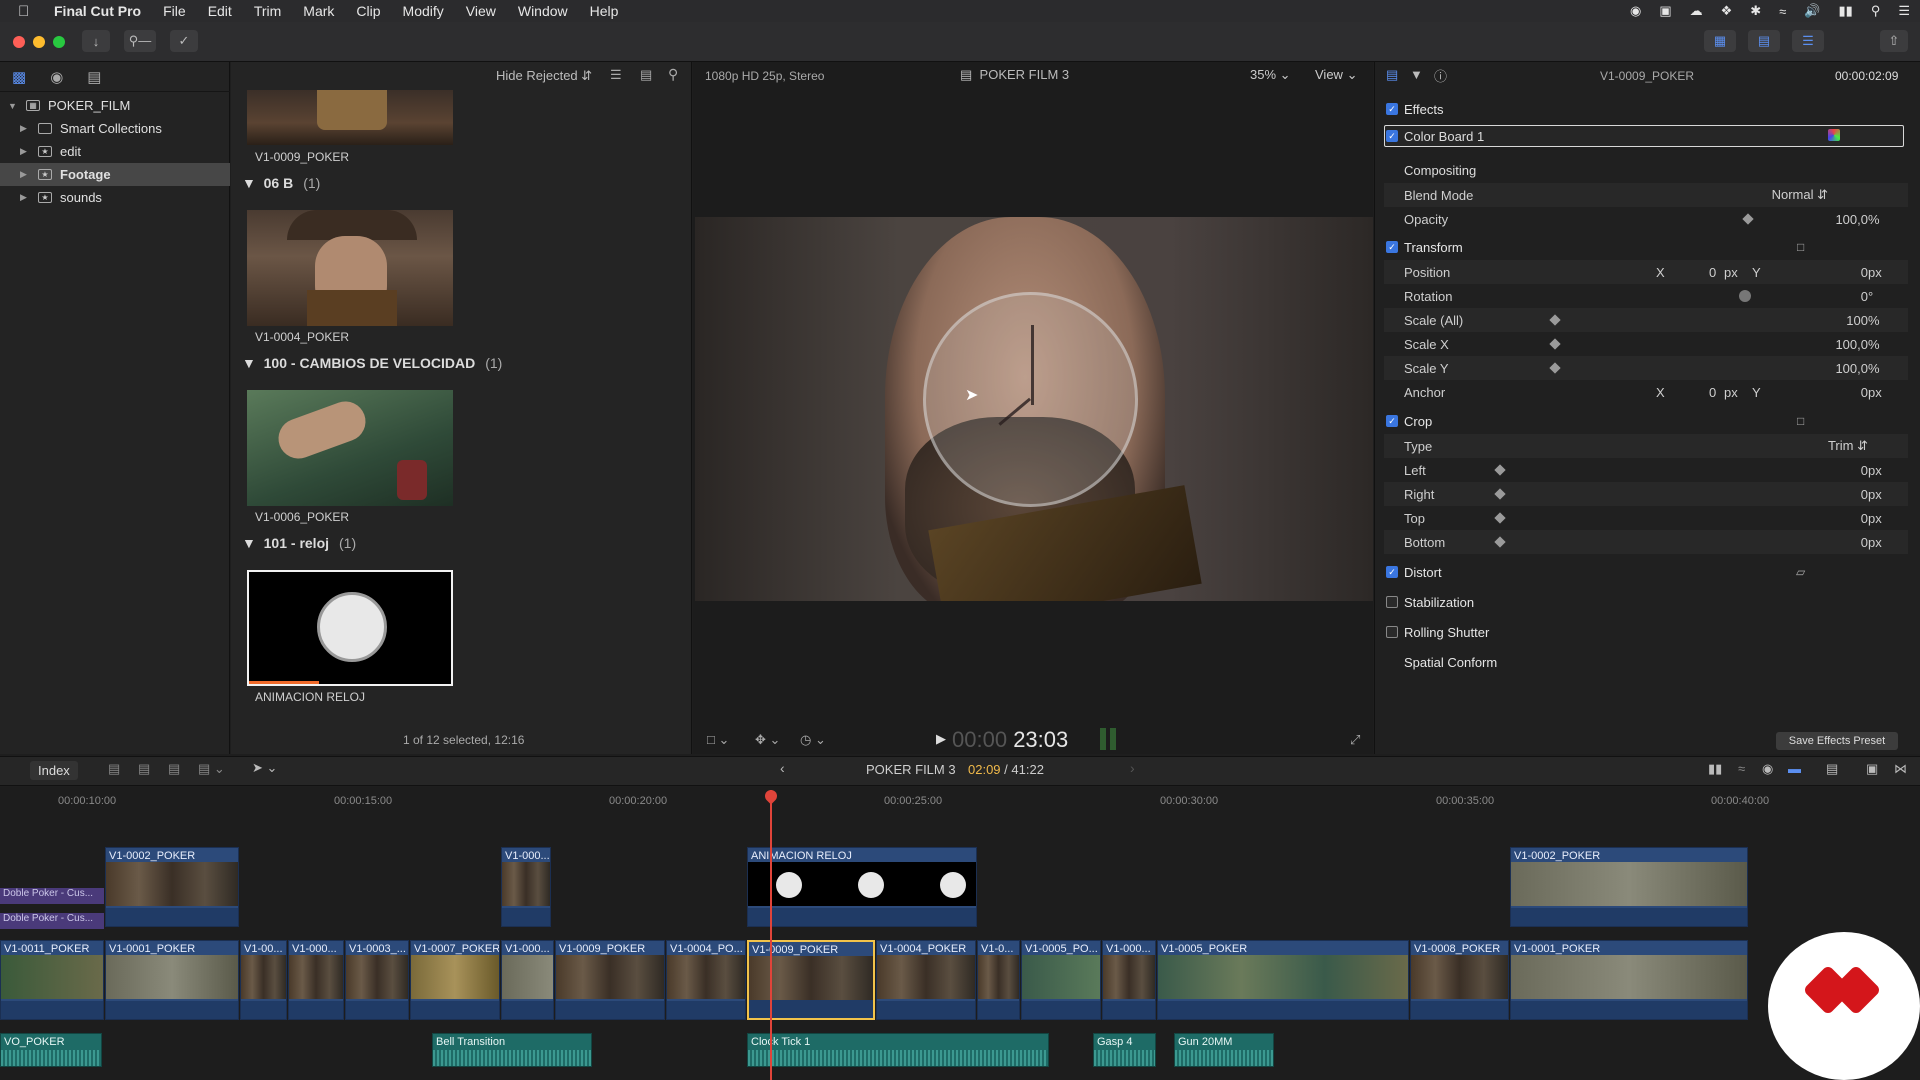  I want to click on photos-icon: ◉, so click(56, 77).